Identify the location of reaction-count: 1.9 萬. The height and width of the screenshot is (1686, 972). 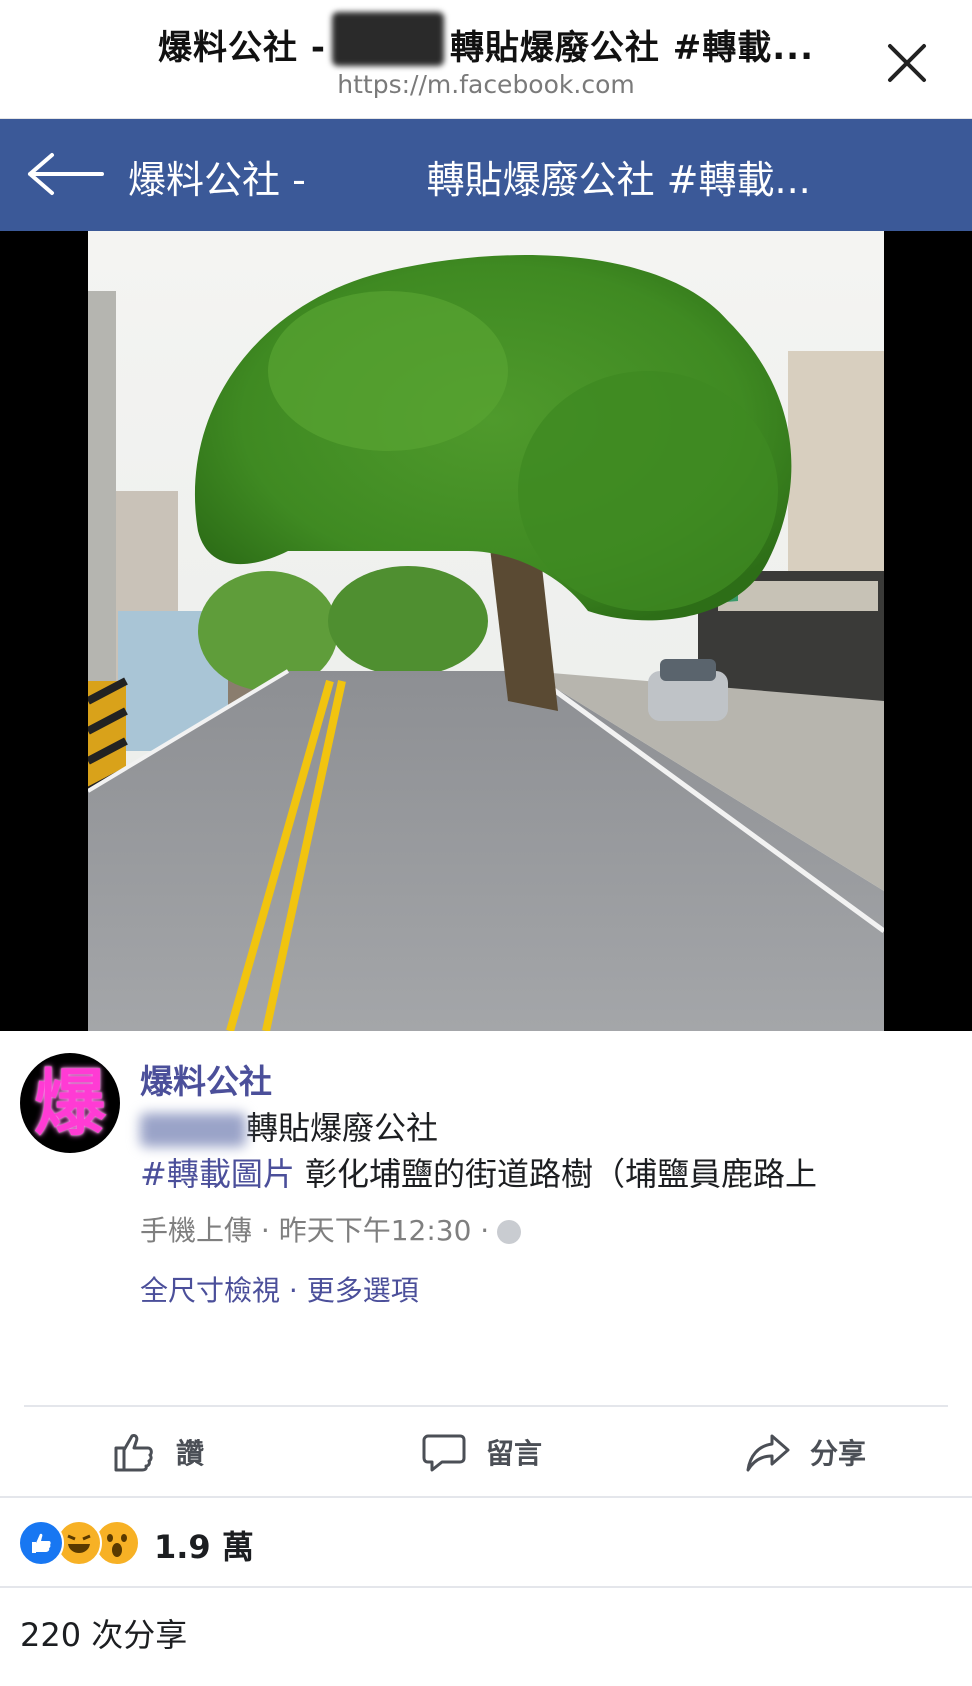
(204, 1547).